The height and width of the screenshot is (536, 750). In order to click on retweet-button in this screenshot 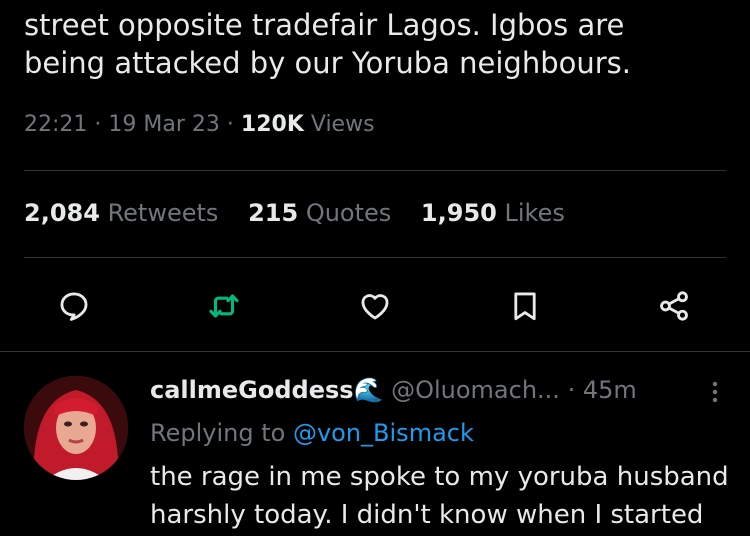, I will do `click(224, 306)`.